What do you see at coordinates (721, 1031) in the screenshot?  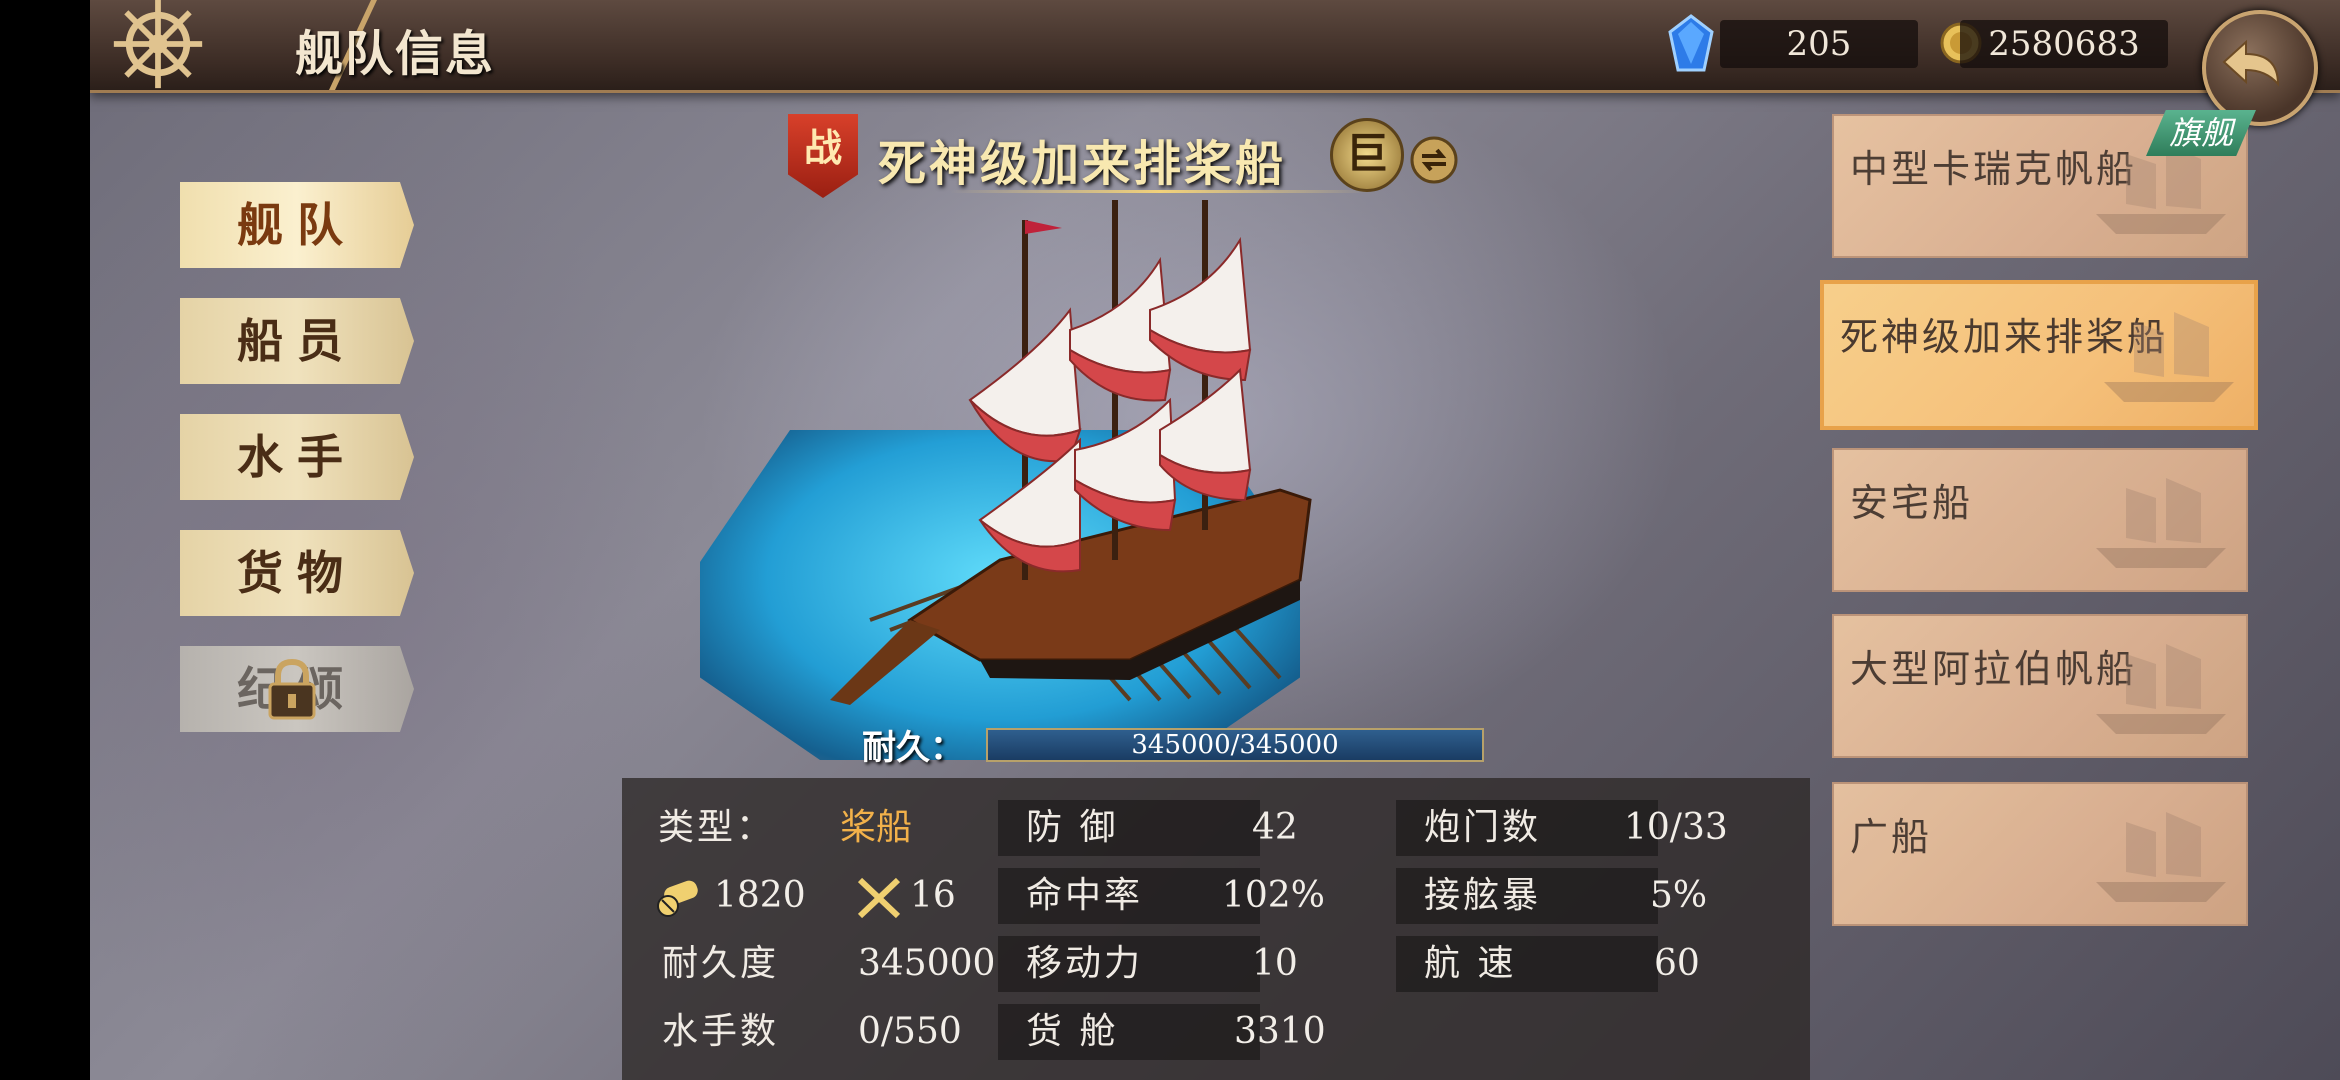 I see `crew-label: 水手数` at bounding box center [721, 1031].